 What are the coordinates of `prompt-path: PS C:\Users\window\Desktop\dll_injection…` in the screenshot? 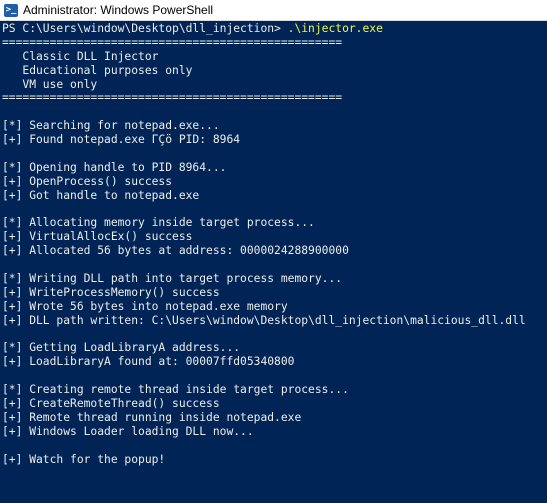 It's located at (145, 28).